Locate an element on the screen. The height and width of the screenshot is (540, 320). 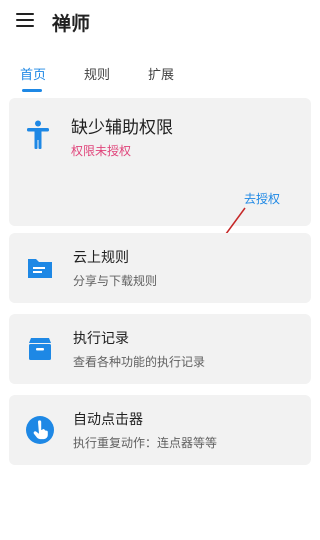
feature-title: 自动点击器 is located at coordinates (108, 420).